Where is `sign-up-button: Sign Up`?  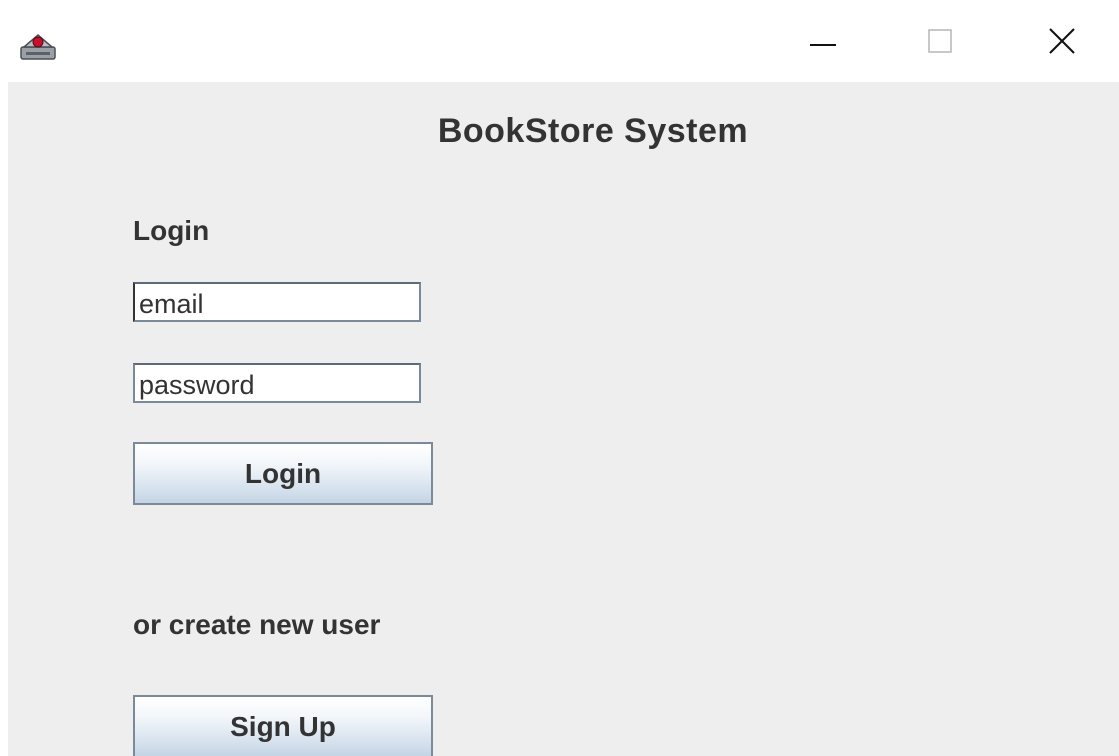
sign-up-button: Sign Up is located at coordinates (283, 725).